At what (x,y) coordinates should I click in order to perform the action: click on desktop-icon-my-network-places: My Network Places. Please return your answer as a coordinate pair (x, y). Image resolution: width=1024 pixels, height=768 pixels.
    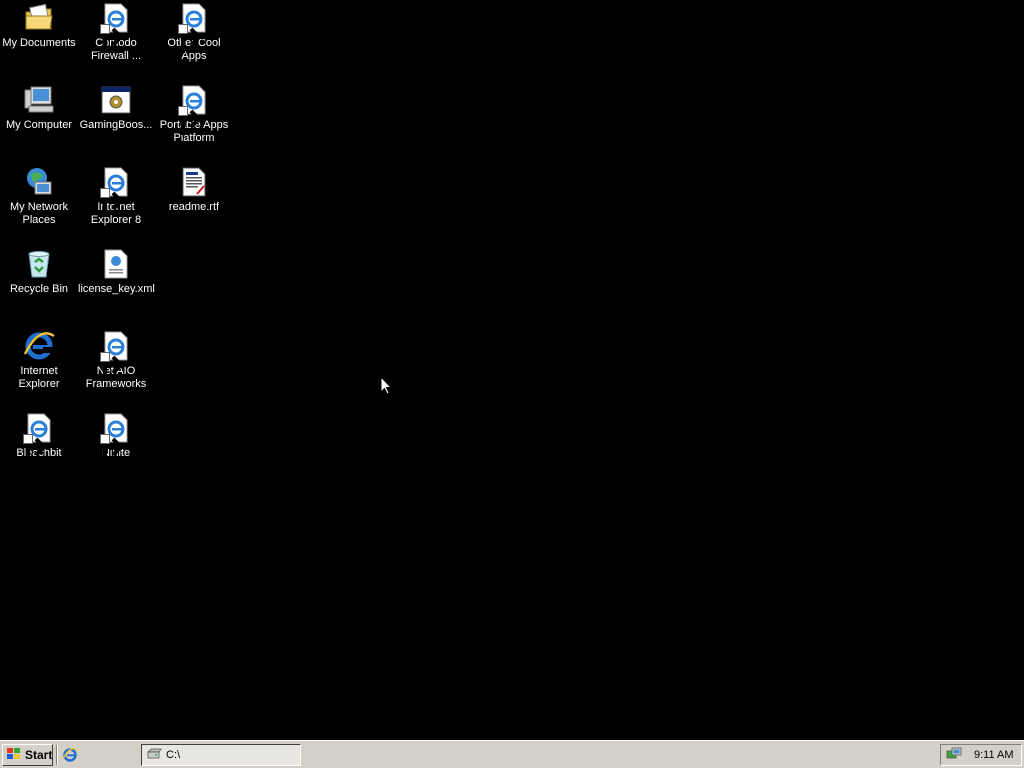
    Looking at the image, I should click on (39, 195).